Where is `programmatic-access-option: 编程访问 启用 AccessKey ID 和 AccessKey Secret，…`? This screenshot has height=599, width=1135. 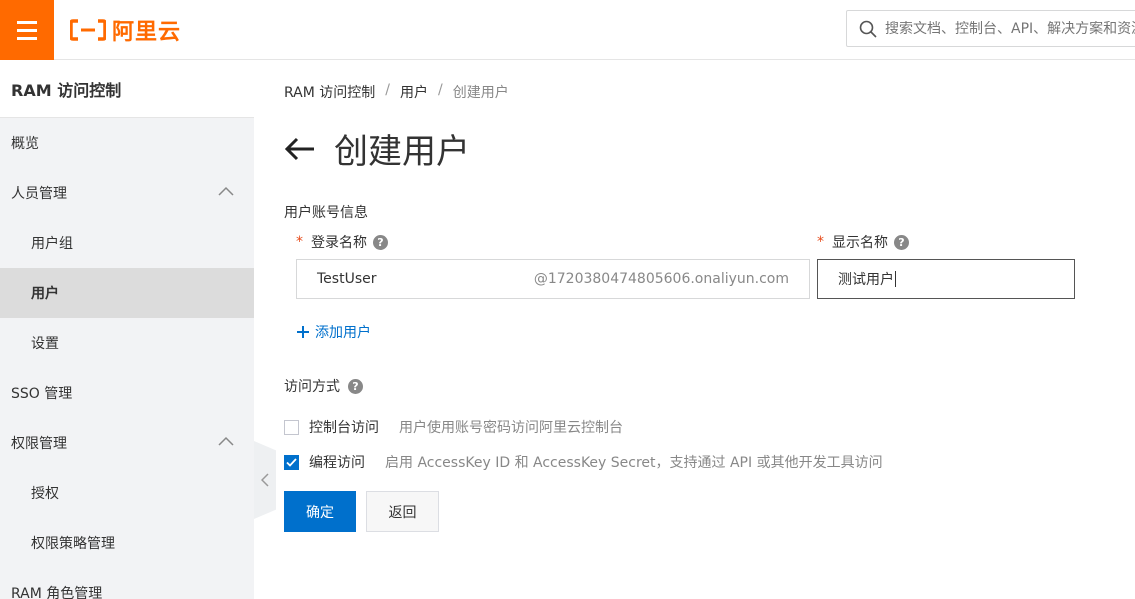 programmatic-access-option: 编程访问 启用 AccessKey ID 和 AccessKey Secret，… is located at coordinates (583, 462).